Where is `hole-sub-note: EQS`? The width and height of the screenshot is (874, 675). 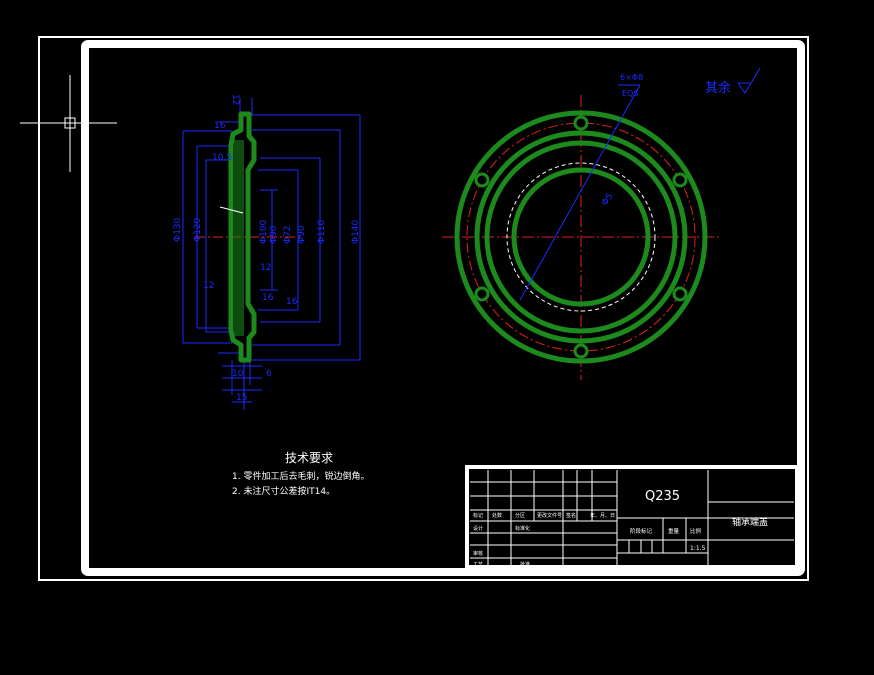 hole-sub-note: EQS is located at coordinates (630, 93).